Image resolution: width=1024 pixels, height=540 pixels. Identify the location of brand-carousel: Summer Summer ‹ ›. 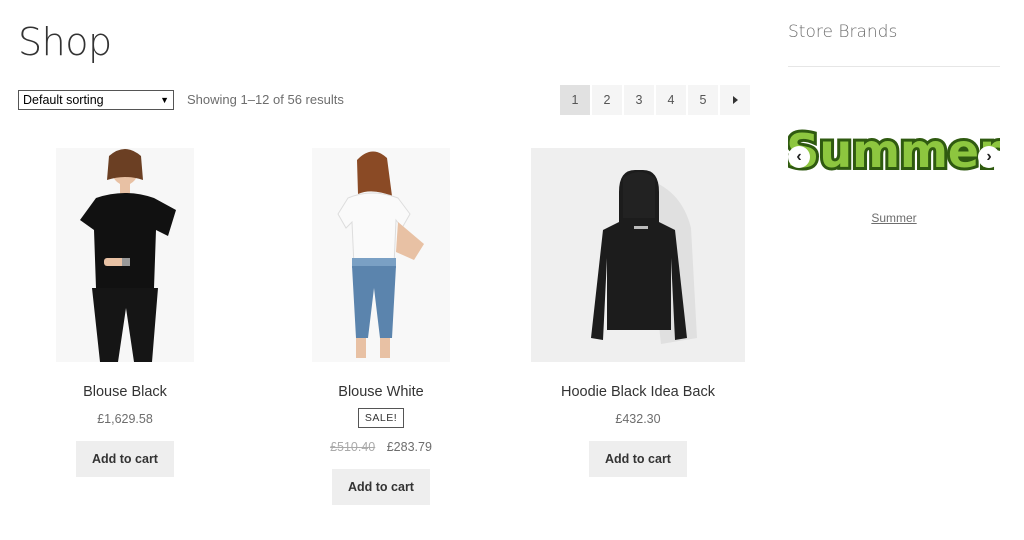
(894, 152).